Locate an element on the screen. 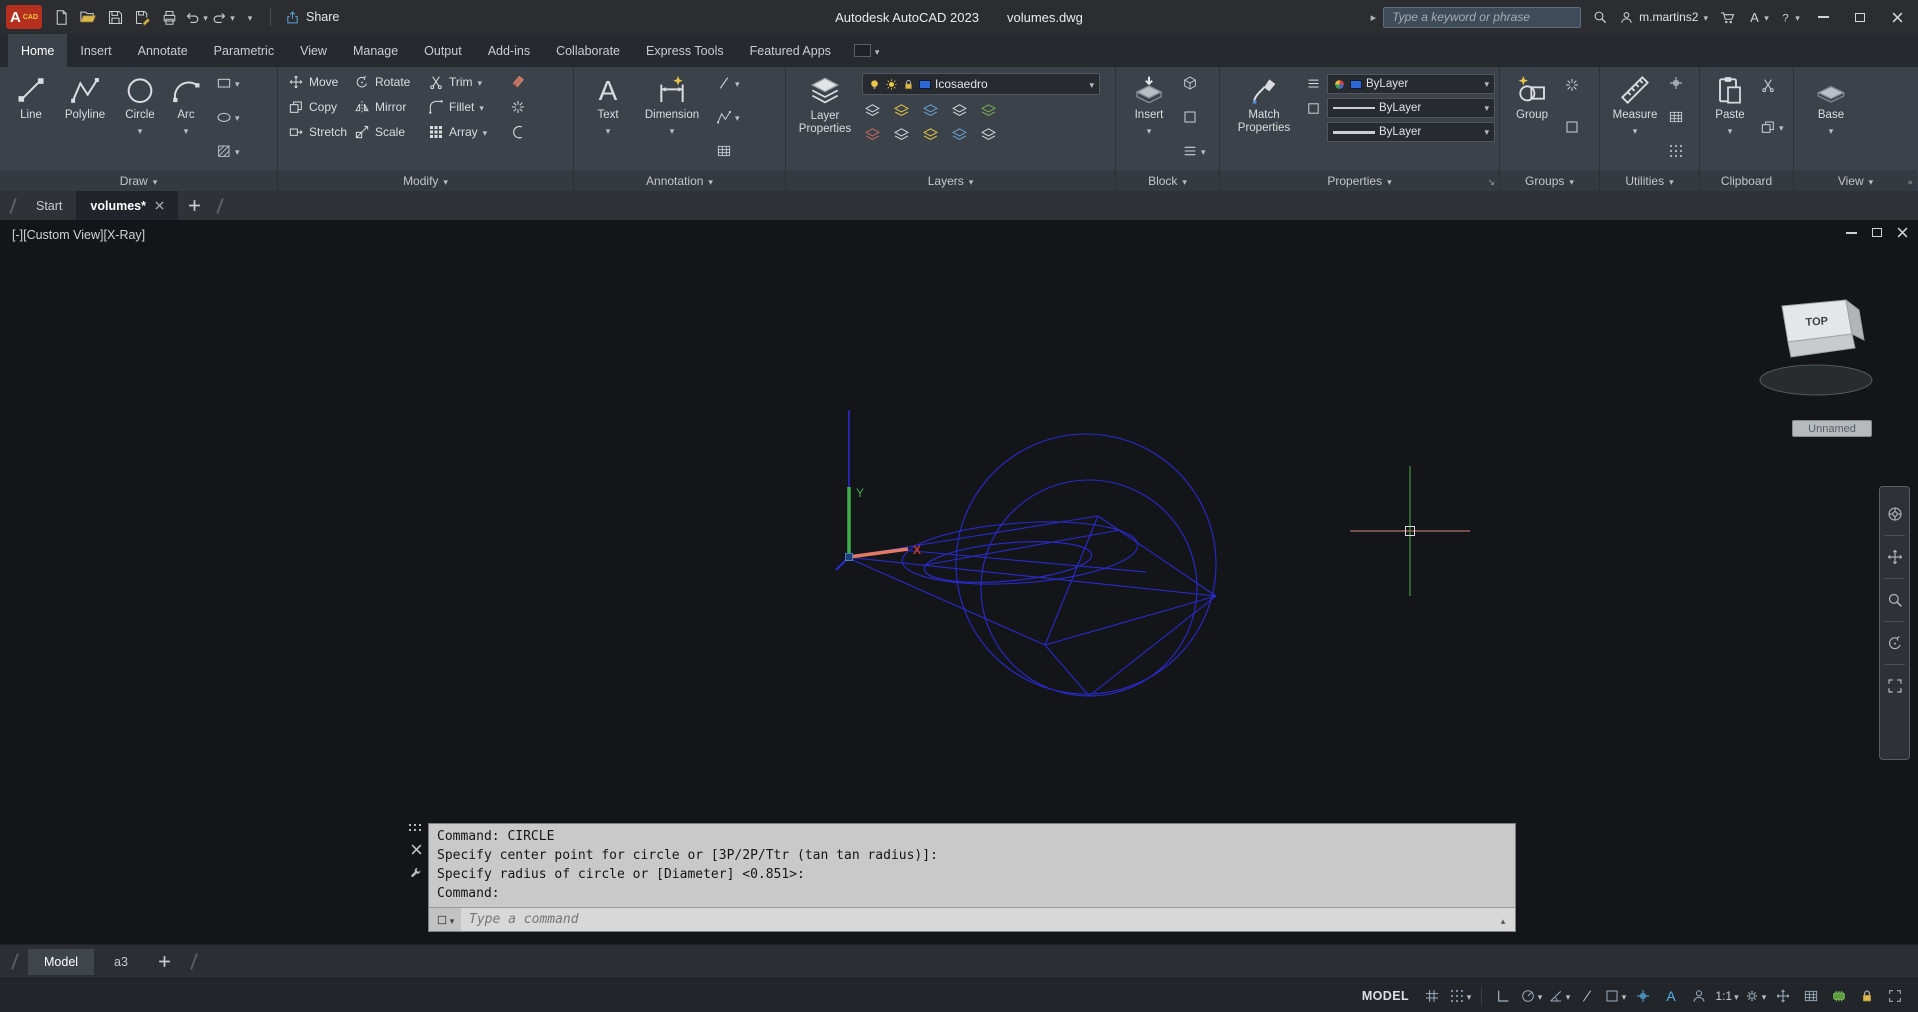 Image resolution: width=1918 pixels, height=1012 pixels. annotation-monitor-toggle is located at coordinates (1783, 996).